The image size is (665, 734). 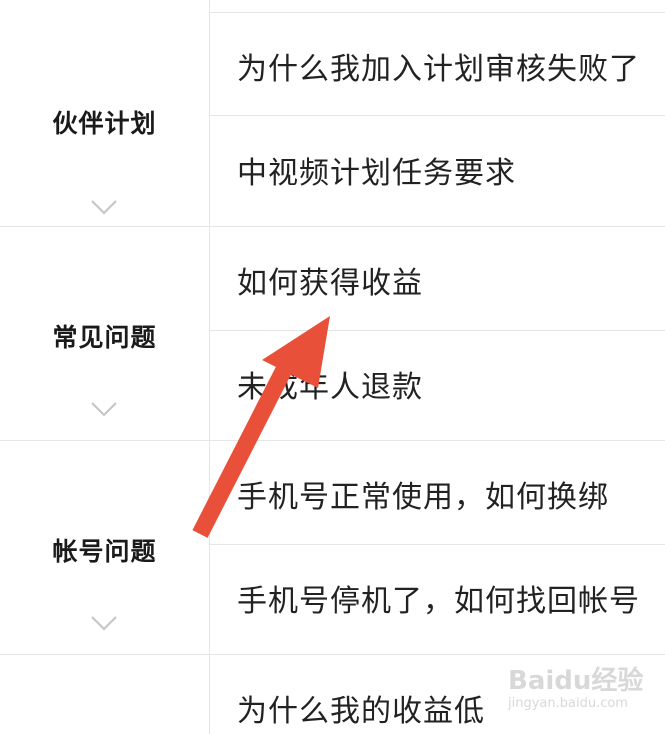 I want to click on list-item: 如何获得收益, so click(x=447, y=280).